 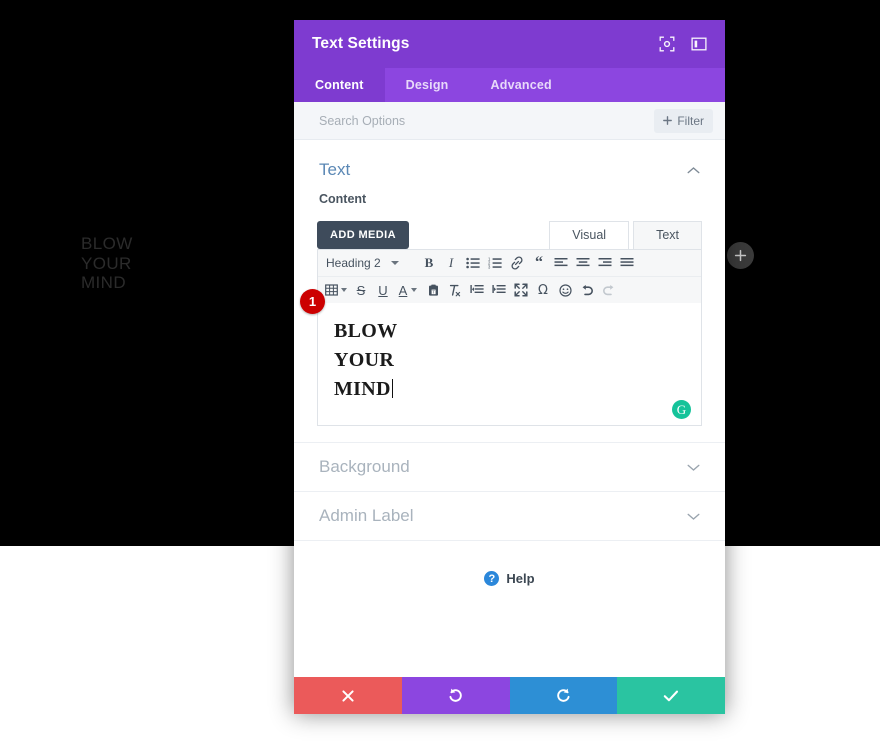 I want to click on undo-icon, so click(x=587, y=289).